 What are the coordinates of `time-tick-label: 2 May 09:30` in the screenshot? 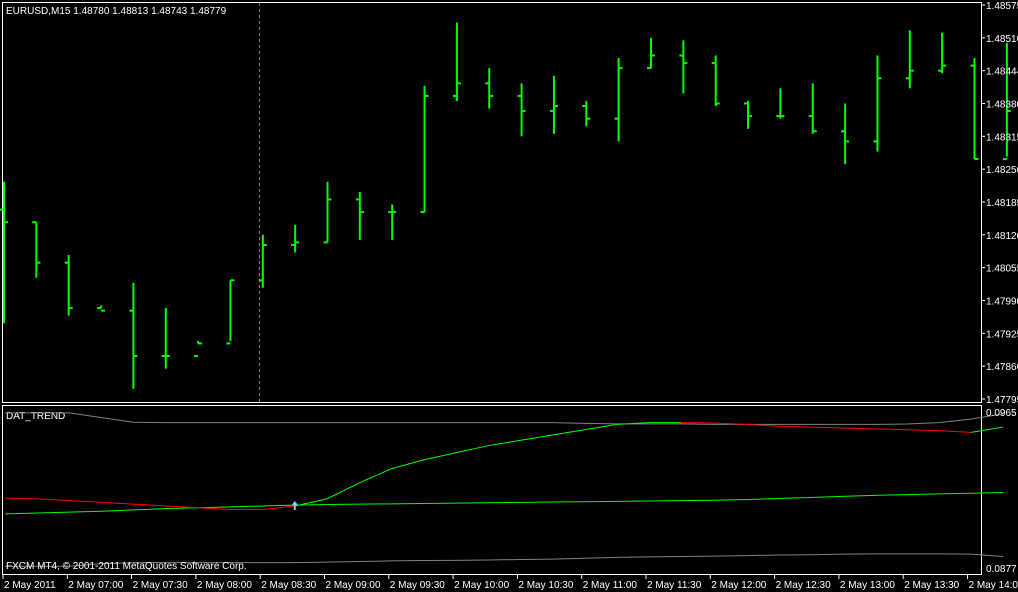 It's located at (417, 585).